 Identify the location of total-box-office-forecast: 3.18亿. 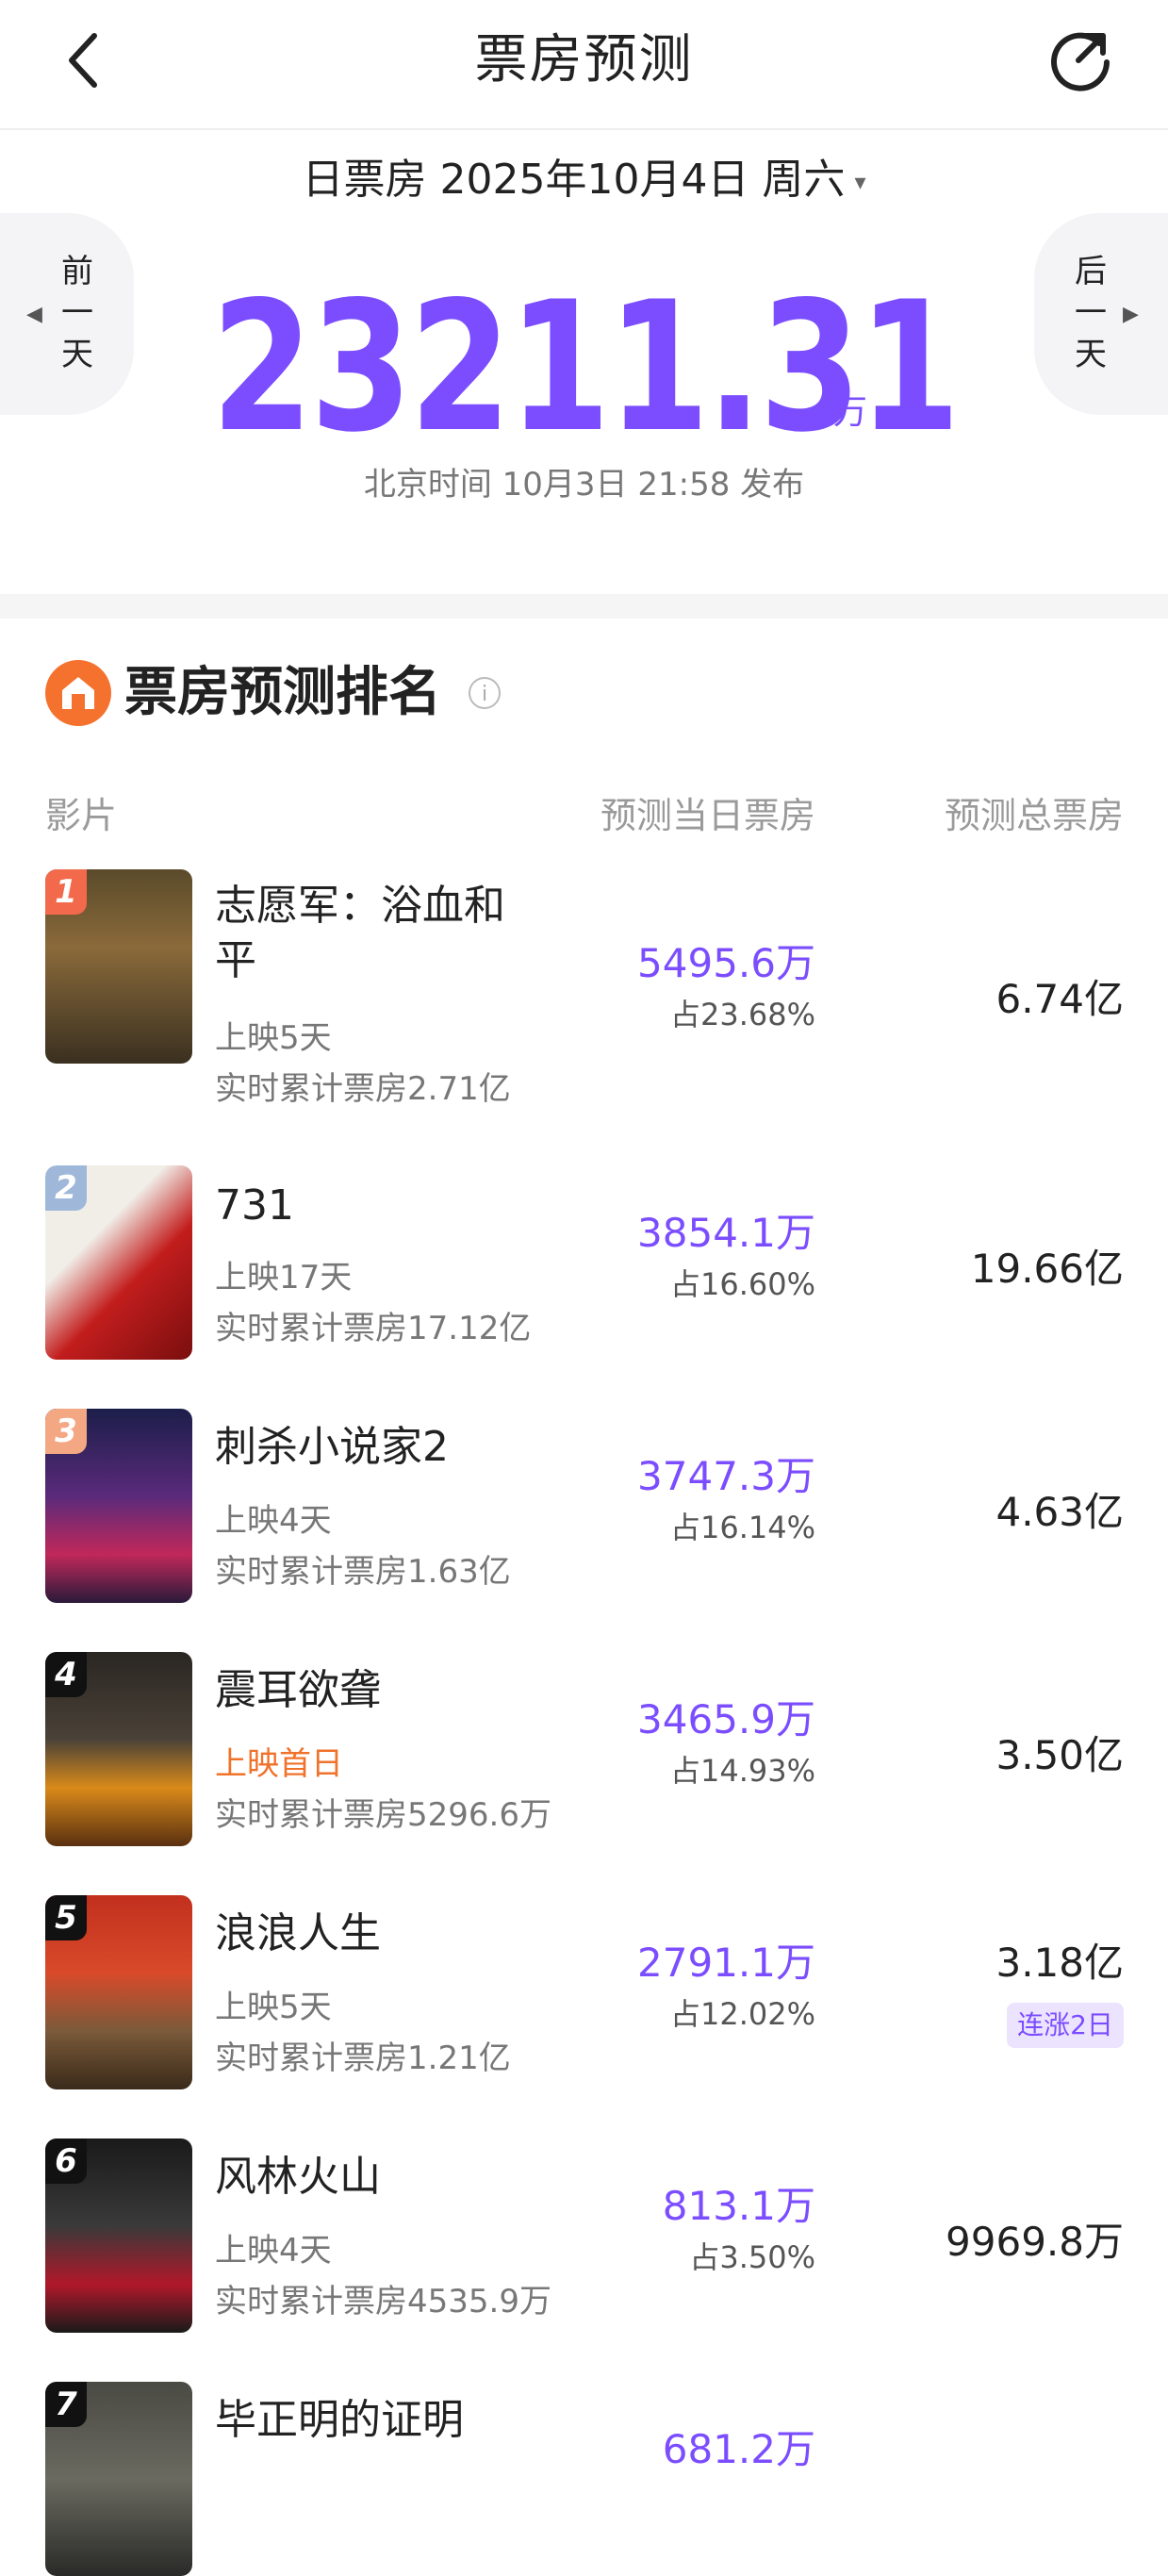
(1059, 1963).